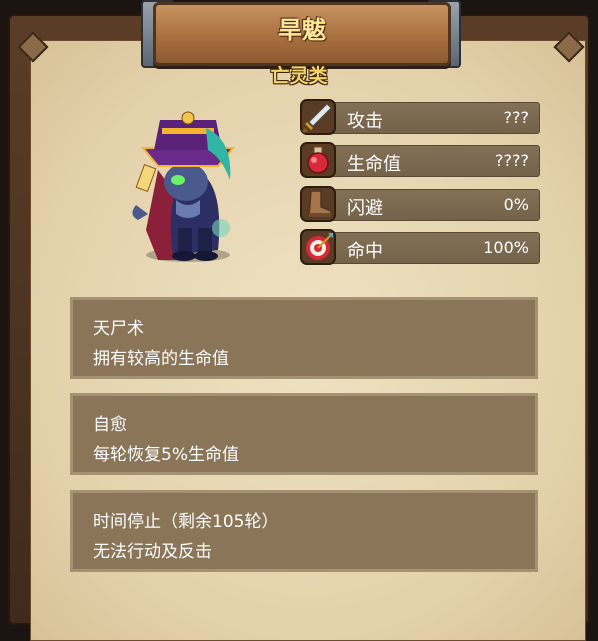 The height and width of the screenshot is (641, 598). What do you see at coordinates (420, 117) in the screenshot?
I see `stat-attack: 攻击 ???` at bounding box center [420, 117].